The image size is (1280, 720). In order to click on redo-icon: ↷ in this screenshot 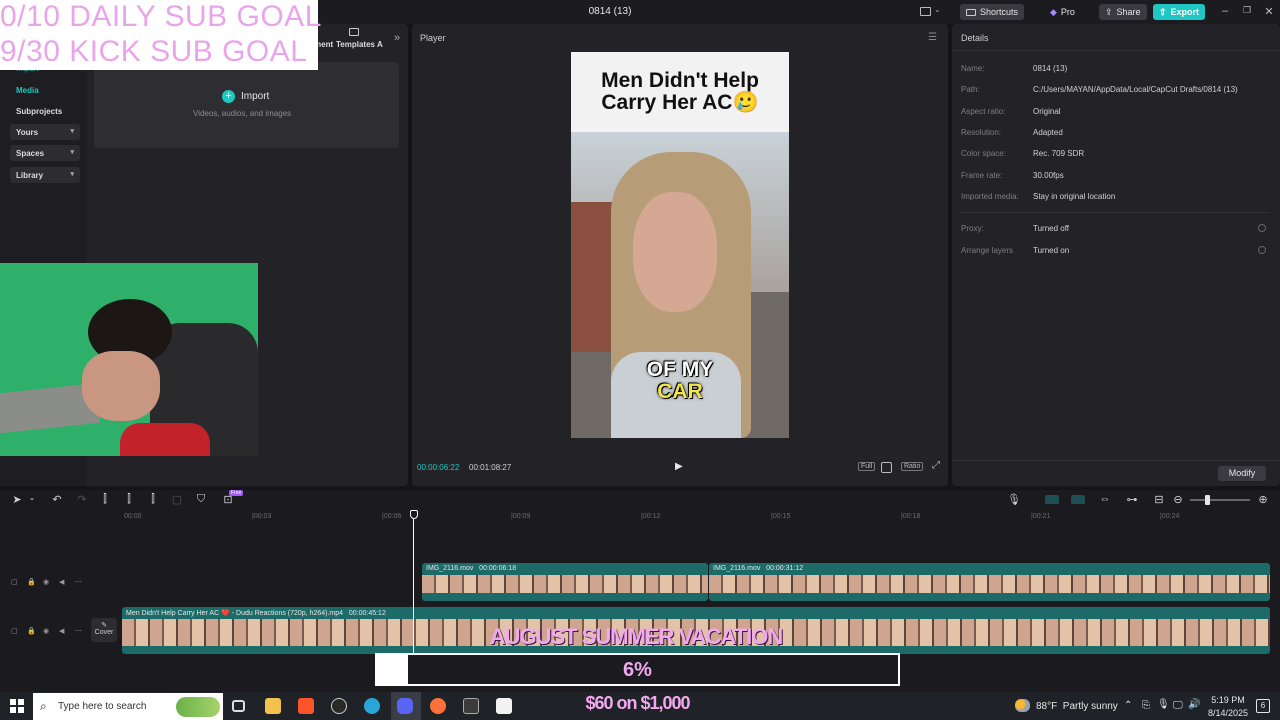, I will do `click(82, 499)`.